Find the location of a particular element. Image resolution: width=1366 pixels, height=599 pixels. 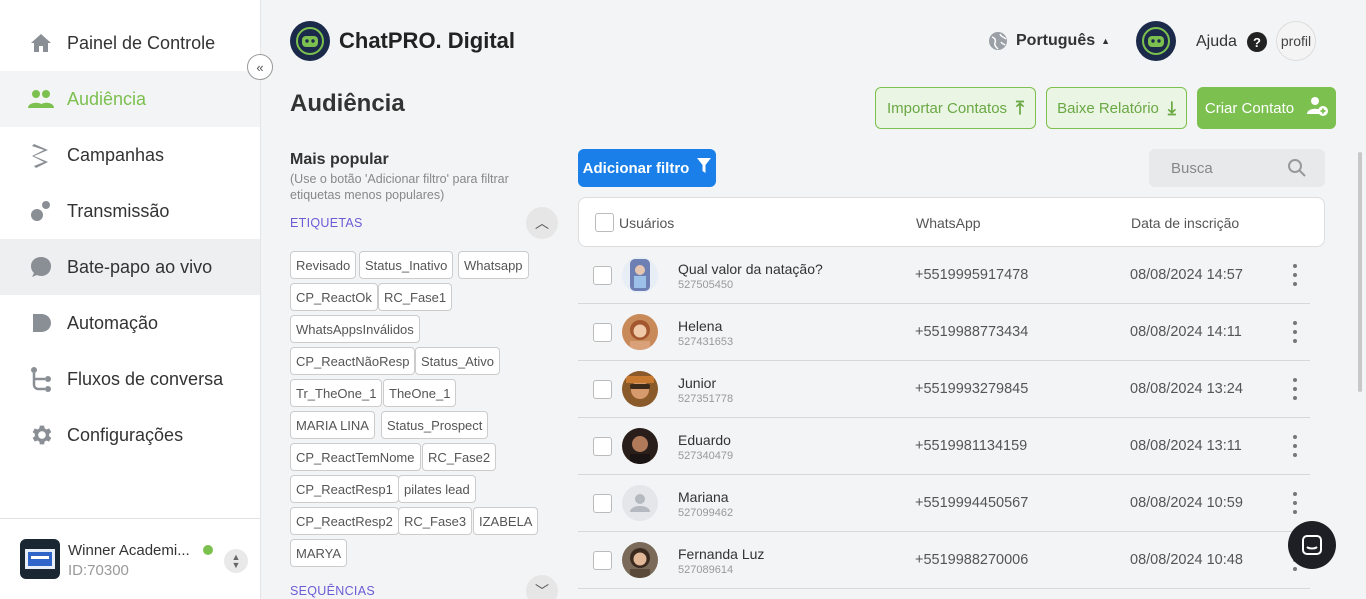

bot-avatar is located at coordinates (1156, 41).